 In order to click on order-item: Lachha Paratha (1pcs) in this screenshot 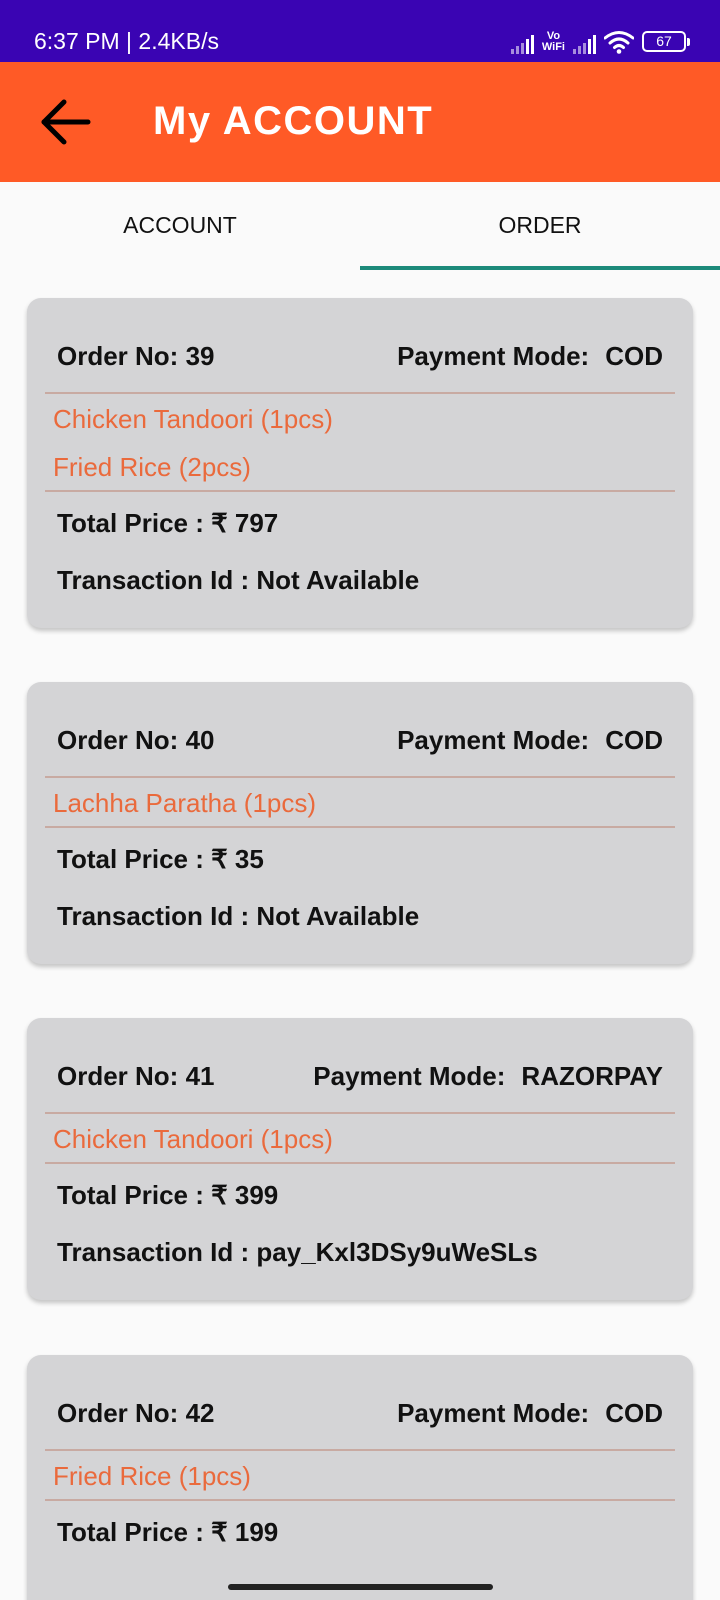, I will do `click(185, 803)`.